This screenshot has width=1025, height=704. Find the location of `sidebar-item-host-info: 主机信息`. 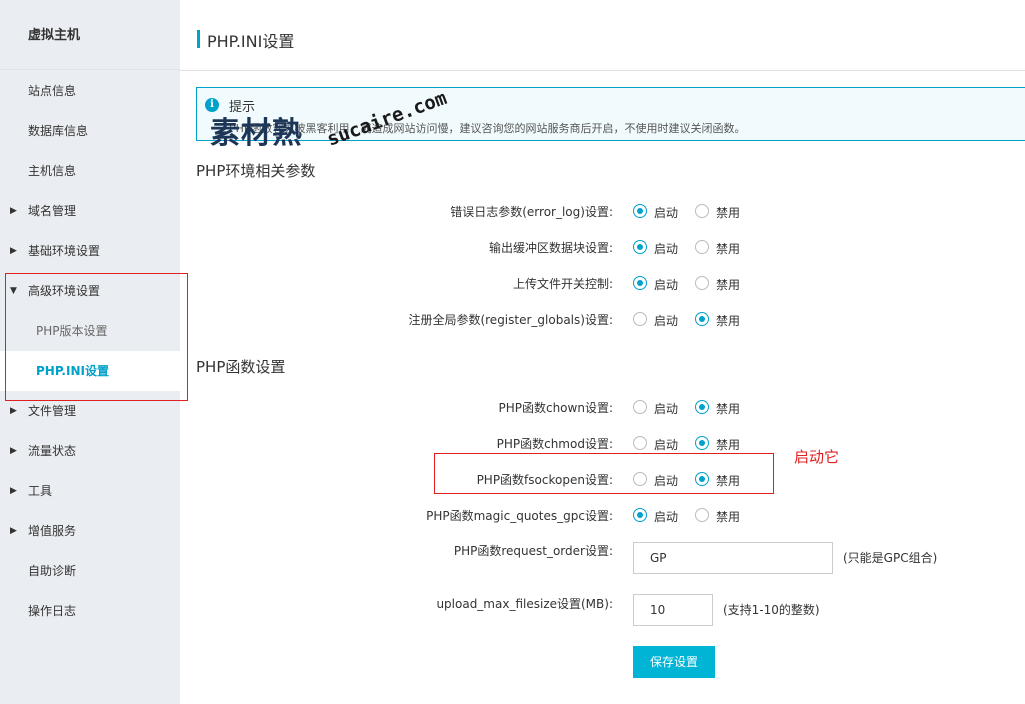

sidebar-item-host-info: 主机信息 is located at coordinates (90, 171).